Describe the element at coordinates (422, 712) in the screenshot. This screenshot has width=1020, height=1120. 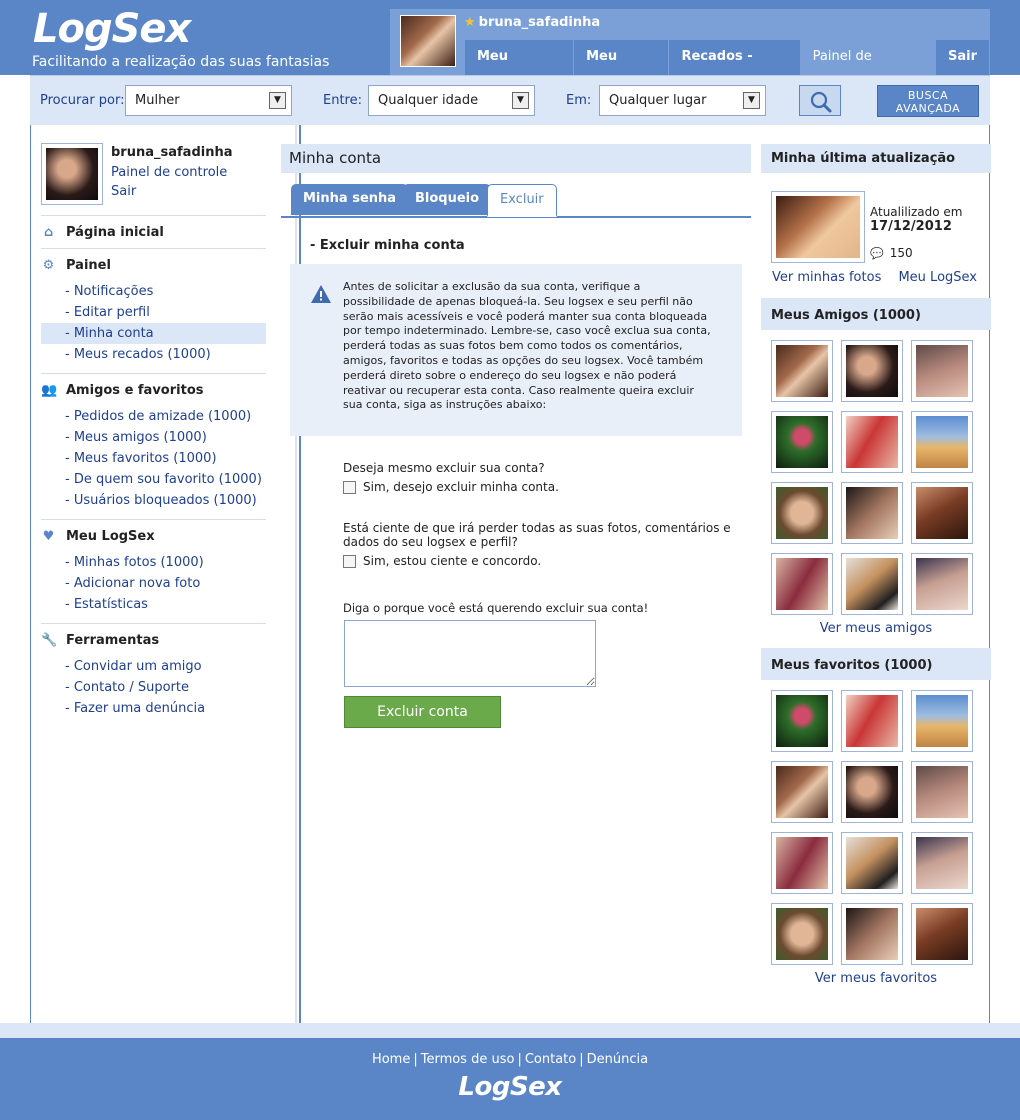
I see `delete-account-button: Excluir conta` at that location.